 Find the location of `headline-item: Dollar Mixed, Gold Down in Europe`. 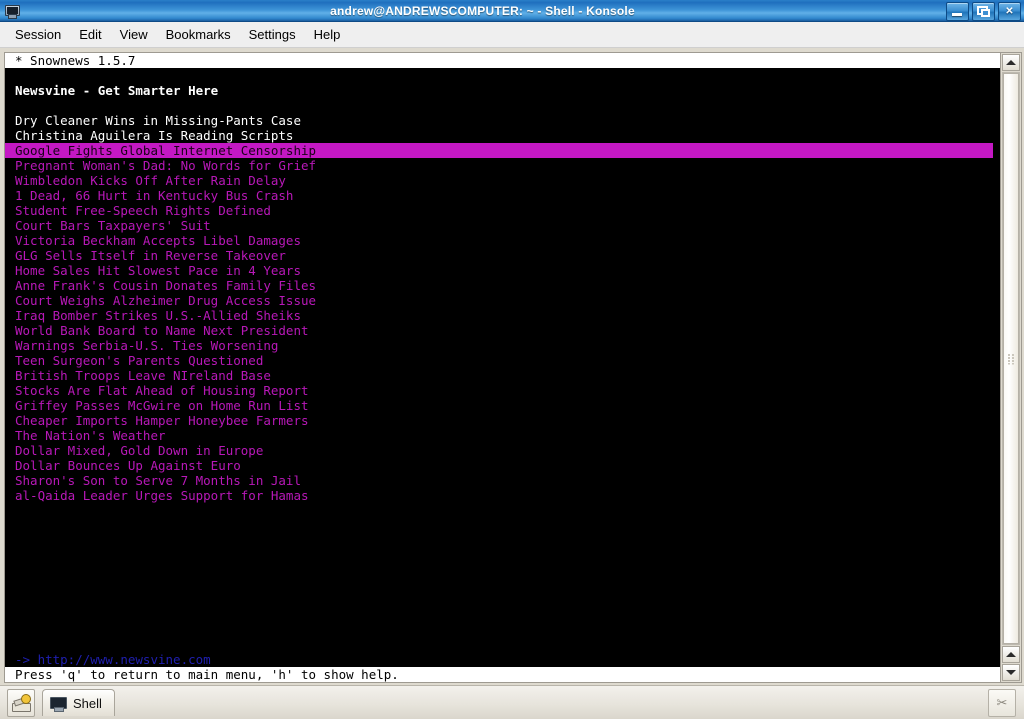

headline-item: Dollar Mixed, Gold Down in Europe is located at coordinates (502, 450).